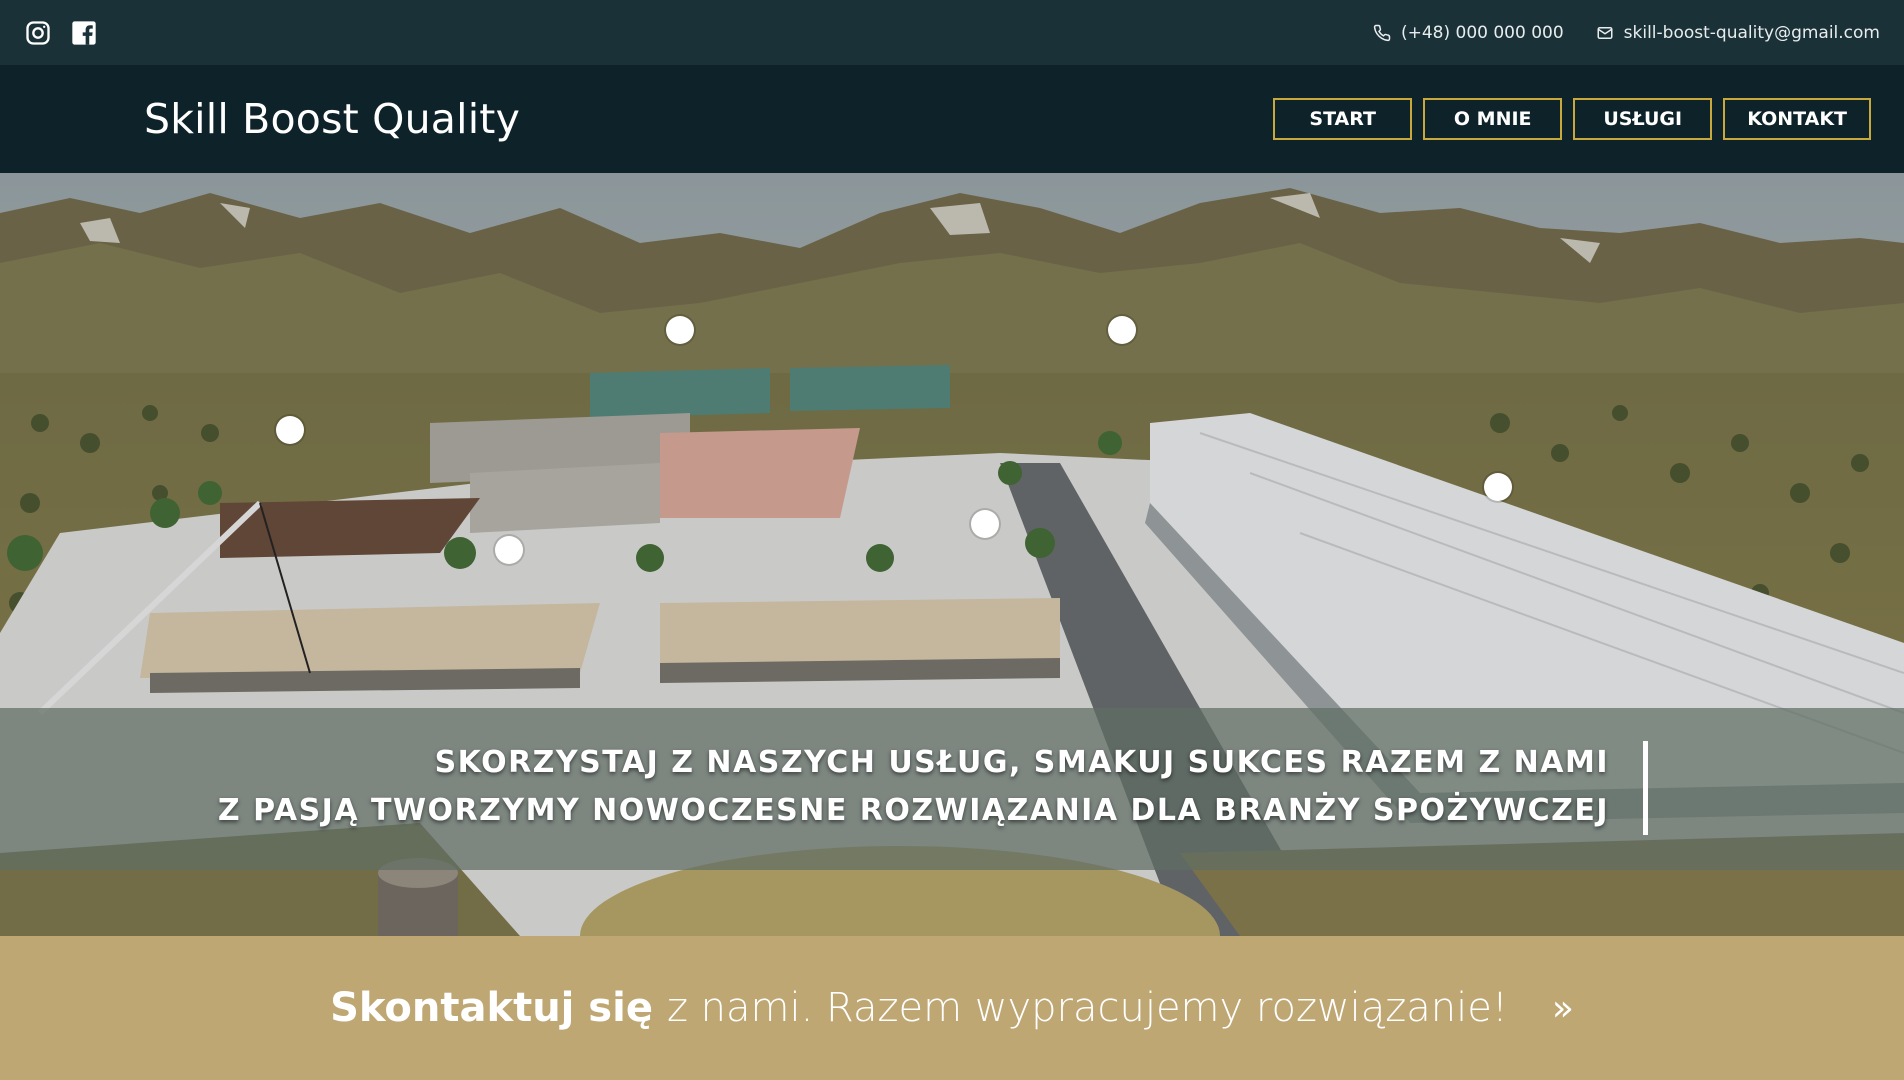 This screenshot has height=1080, width=1904. I want to click on phone-icon, so click(1382, 32).